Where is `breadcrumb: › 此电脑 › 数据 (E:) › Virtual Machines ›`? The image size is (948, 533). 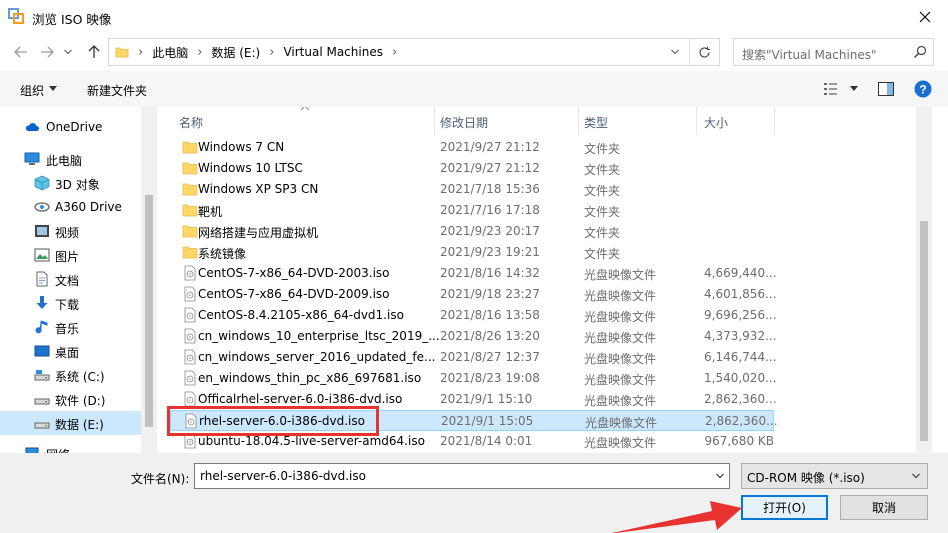 breadcrumb: › 此电脑 › 数据 (E:) › Virtual Machines › is located at coordinates (267, 52).